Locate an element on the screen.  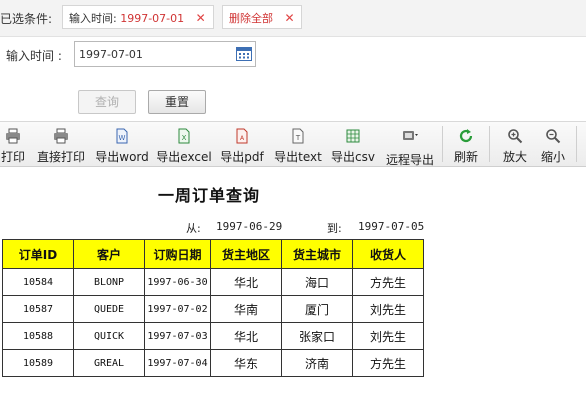
city-cell: 厦门 is located at coordinates (317, 309).